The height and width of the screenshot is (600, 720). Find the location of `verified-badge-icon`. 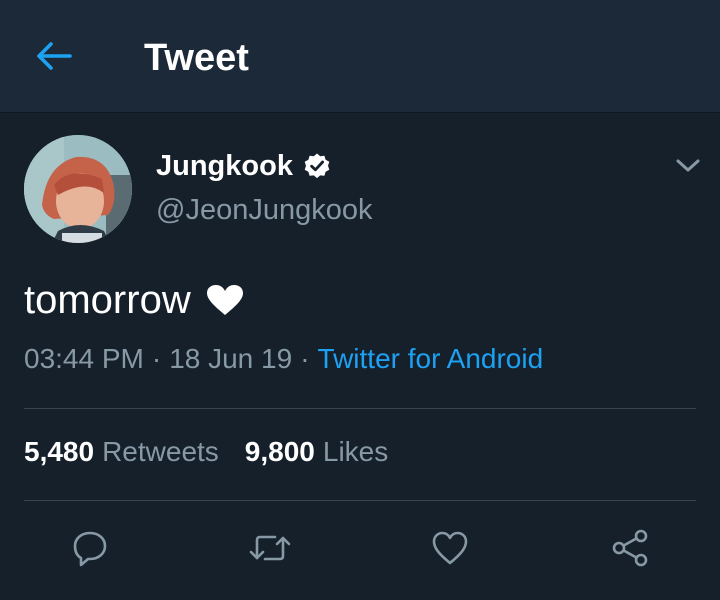

verified-badge-icon is located at coordinates (317, 166).